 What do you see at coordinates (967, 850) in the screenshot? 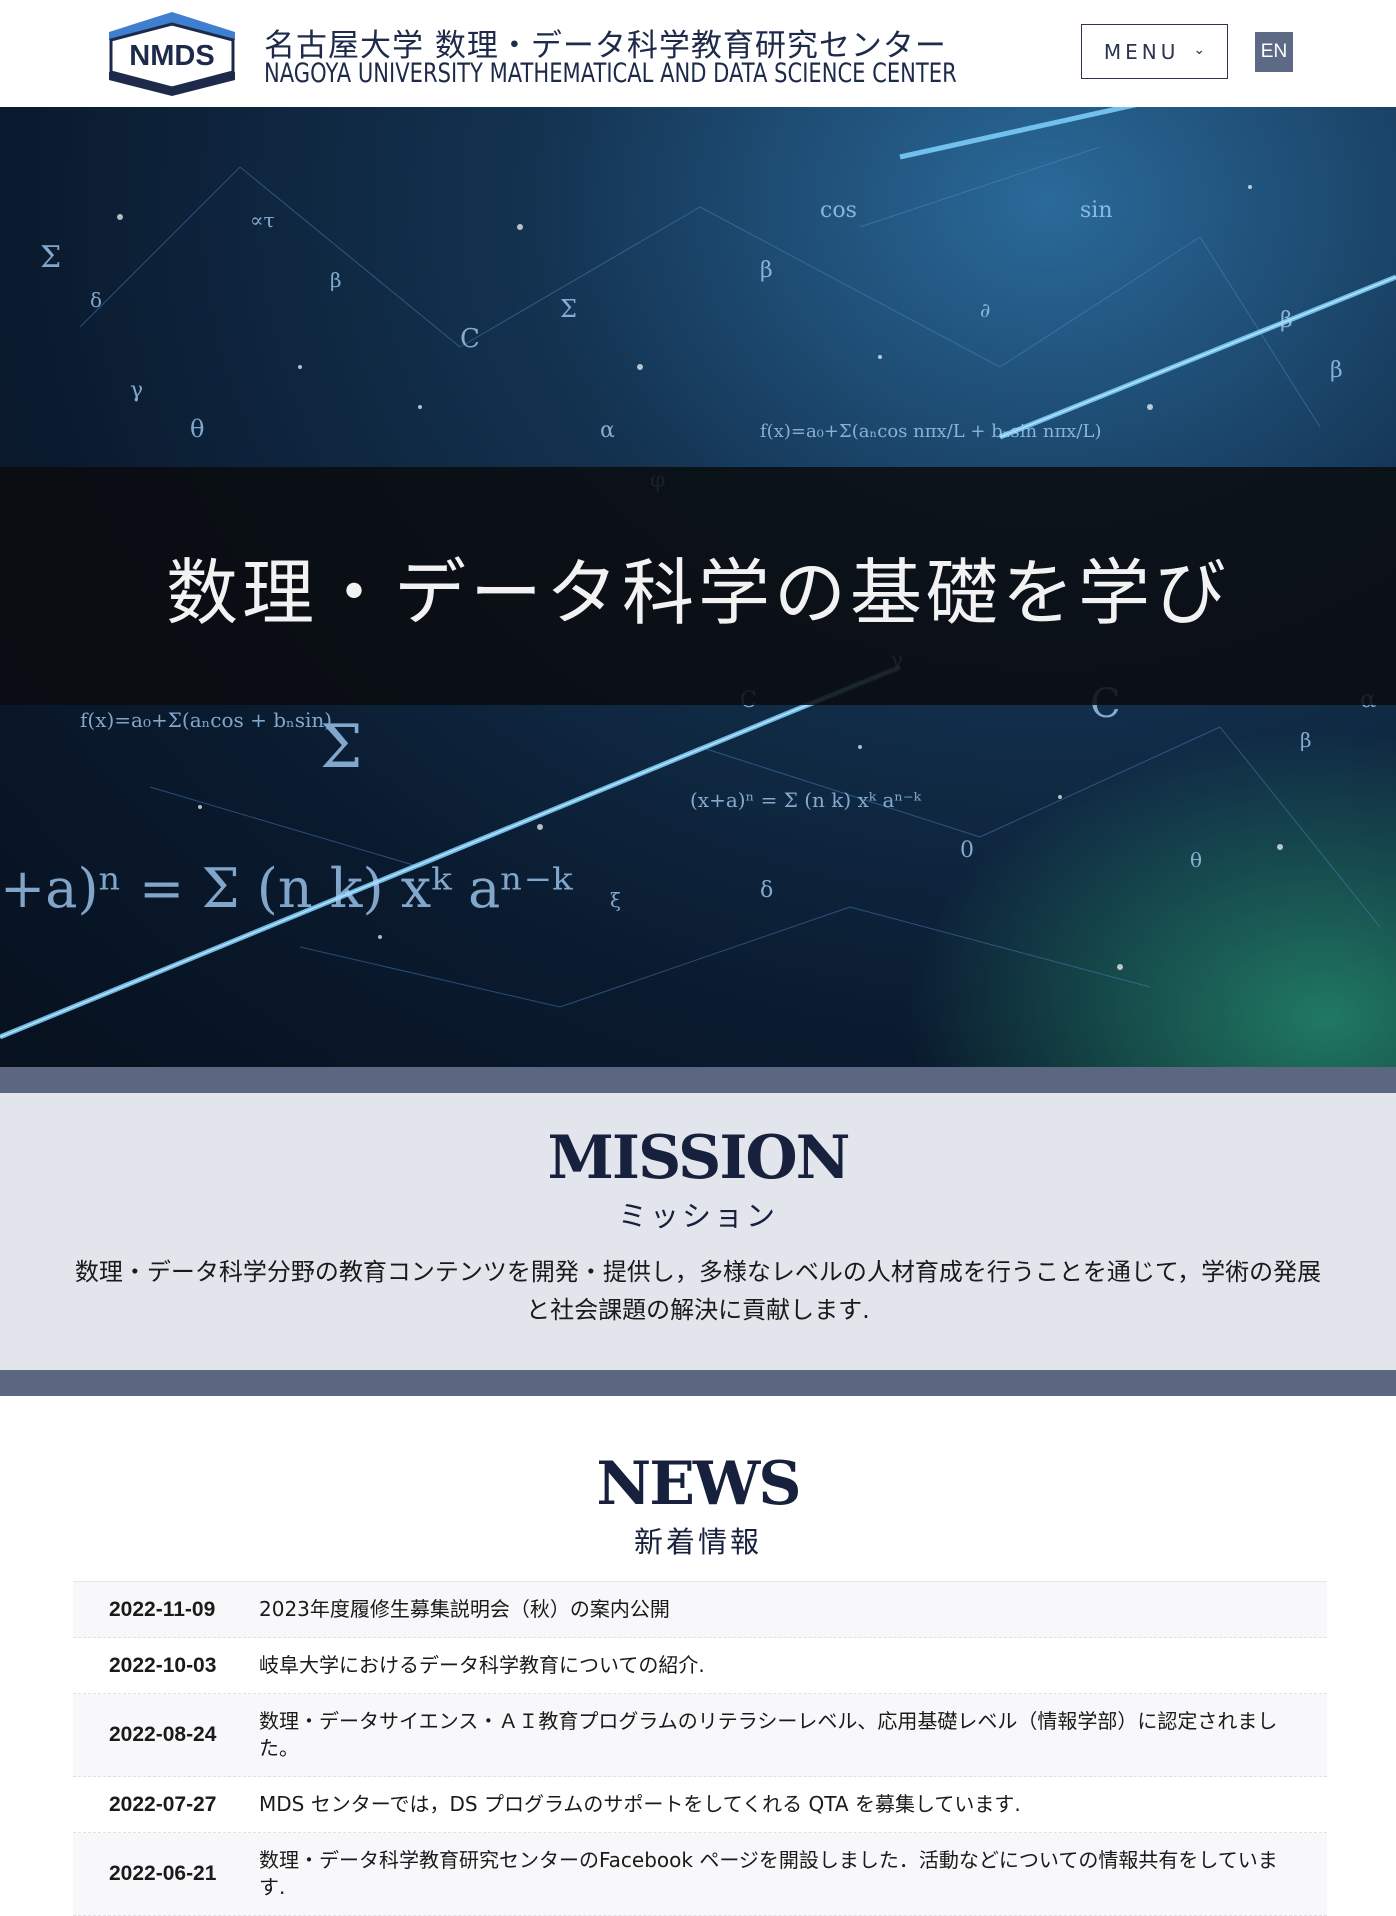
I see `svg-text: 0` at bounding box center [967, 850].